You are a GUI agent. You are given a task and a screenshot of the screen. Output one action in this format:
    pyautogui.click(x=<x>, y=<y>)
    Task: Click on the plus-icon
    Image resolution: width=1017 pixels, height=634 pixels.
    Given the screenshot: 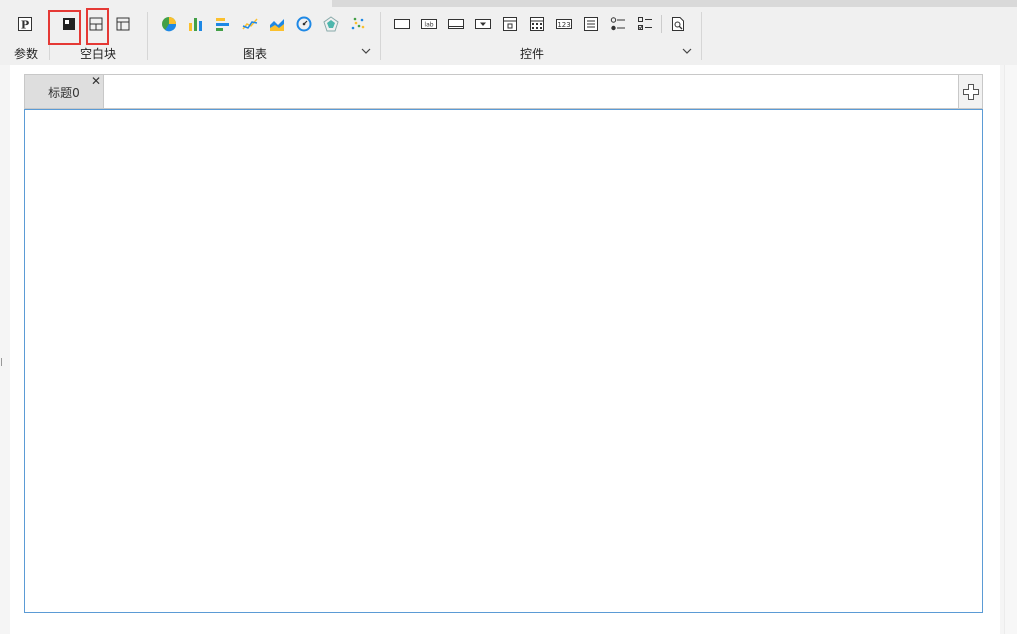 What is the action you would take?
    pyautogui.click(x=970, y=91)
    